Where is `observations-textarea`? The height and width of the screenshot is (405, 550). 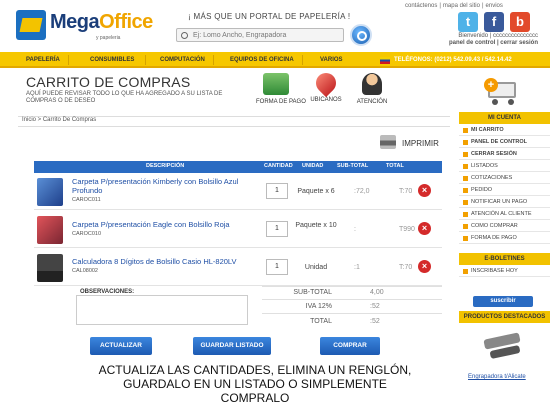
observations-textarea is located at coordinates (162, 310).